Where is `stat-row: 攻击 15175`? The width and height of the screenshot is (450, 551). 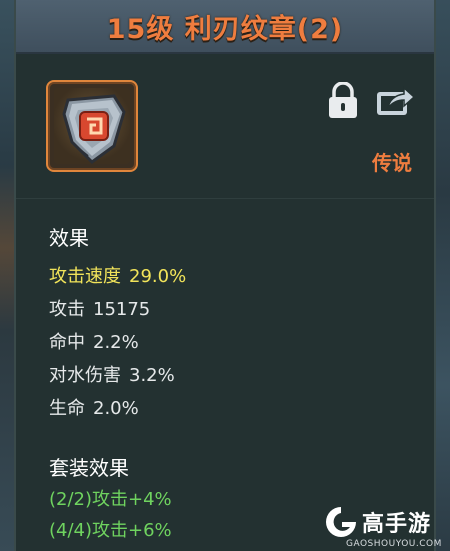
stat-row: 攻击 15175 is located at coordinates (99, 308).